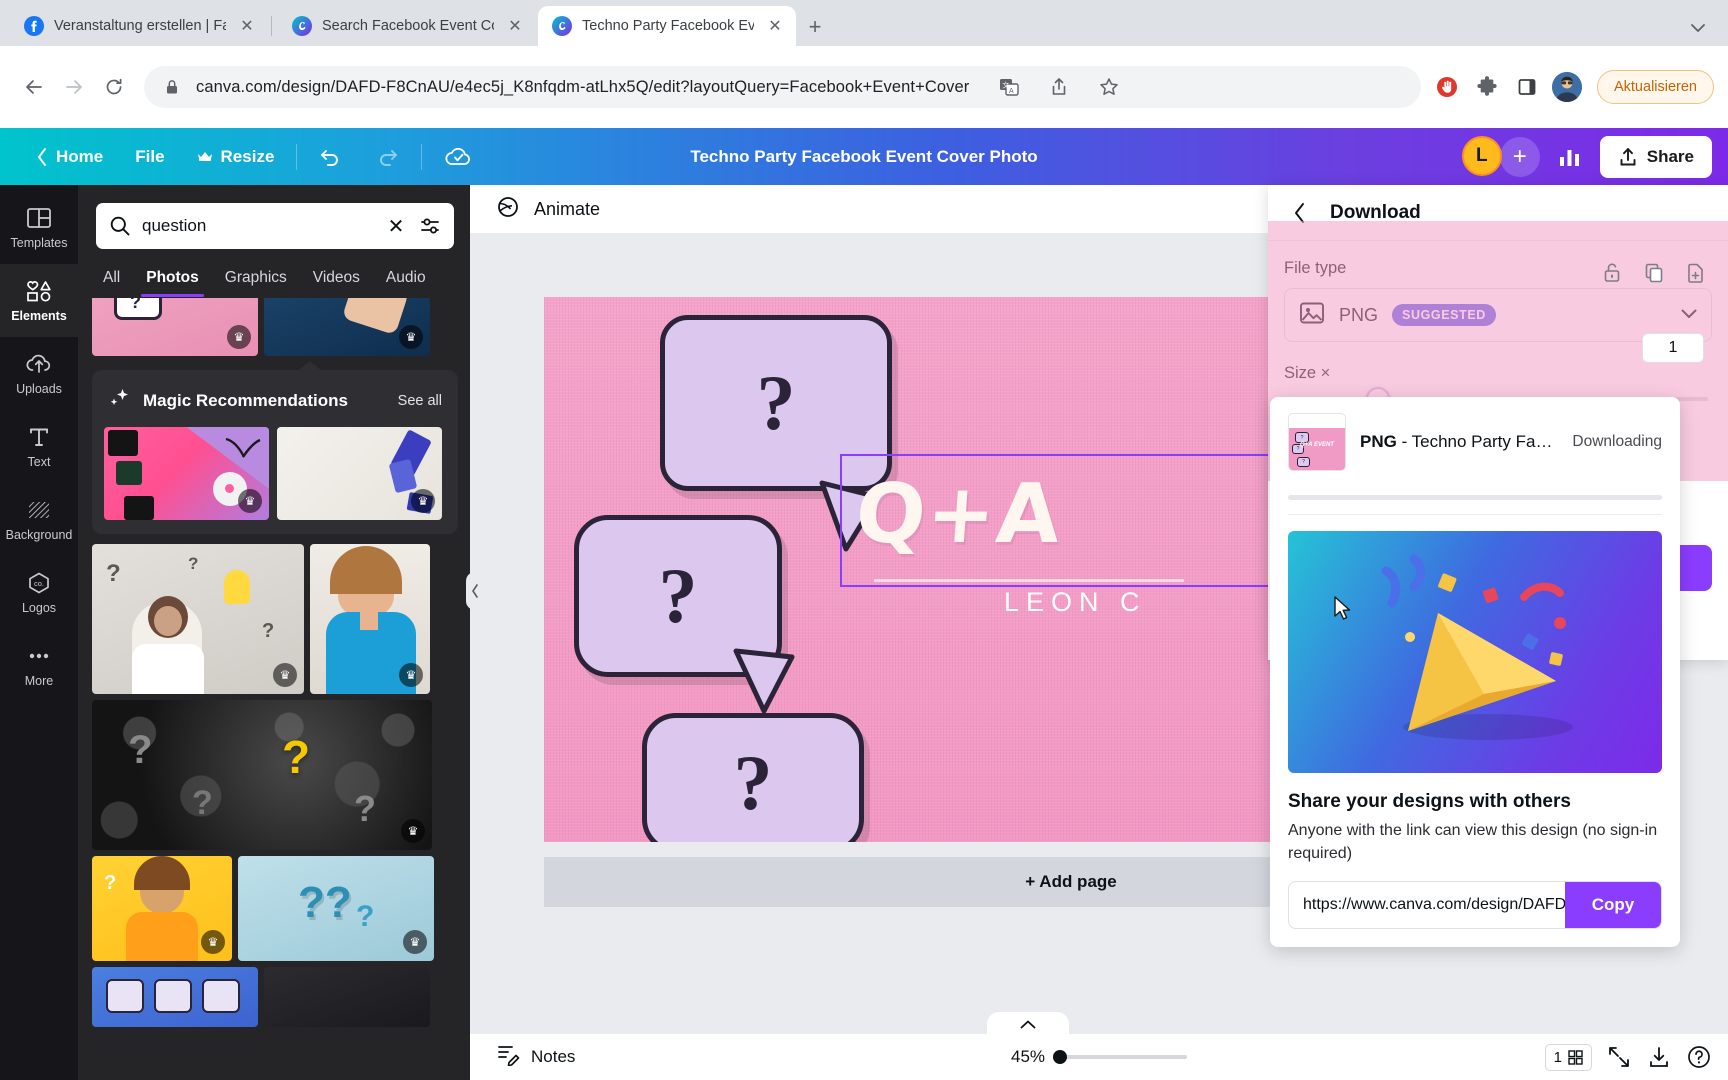  I want to click on copy-link-button: Copy, so click(1613, 905).